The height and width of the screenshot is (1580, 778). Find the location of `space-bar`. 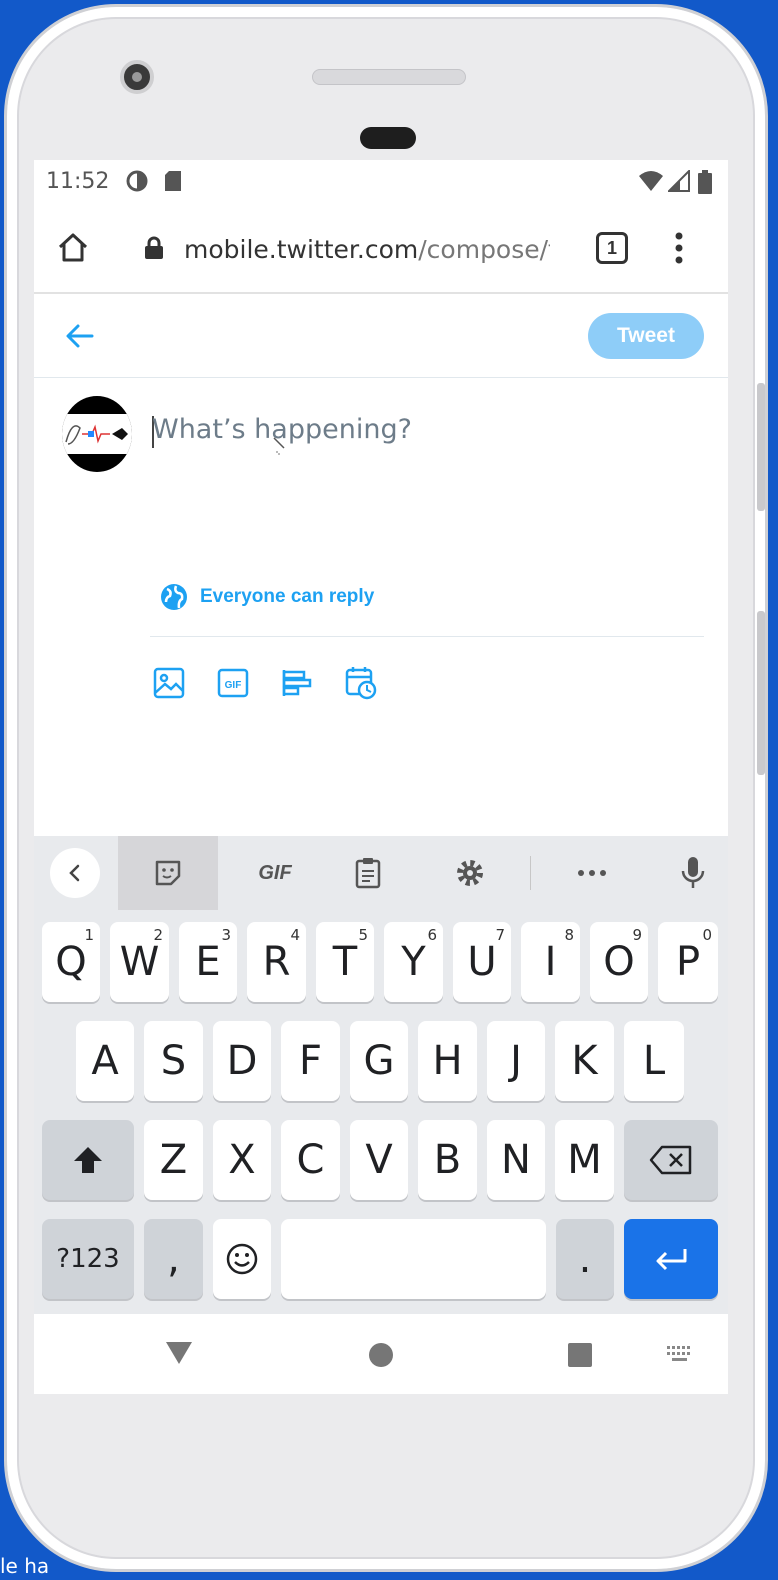

space-bar is located at coordinates (413, 1259).